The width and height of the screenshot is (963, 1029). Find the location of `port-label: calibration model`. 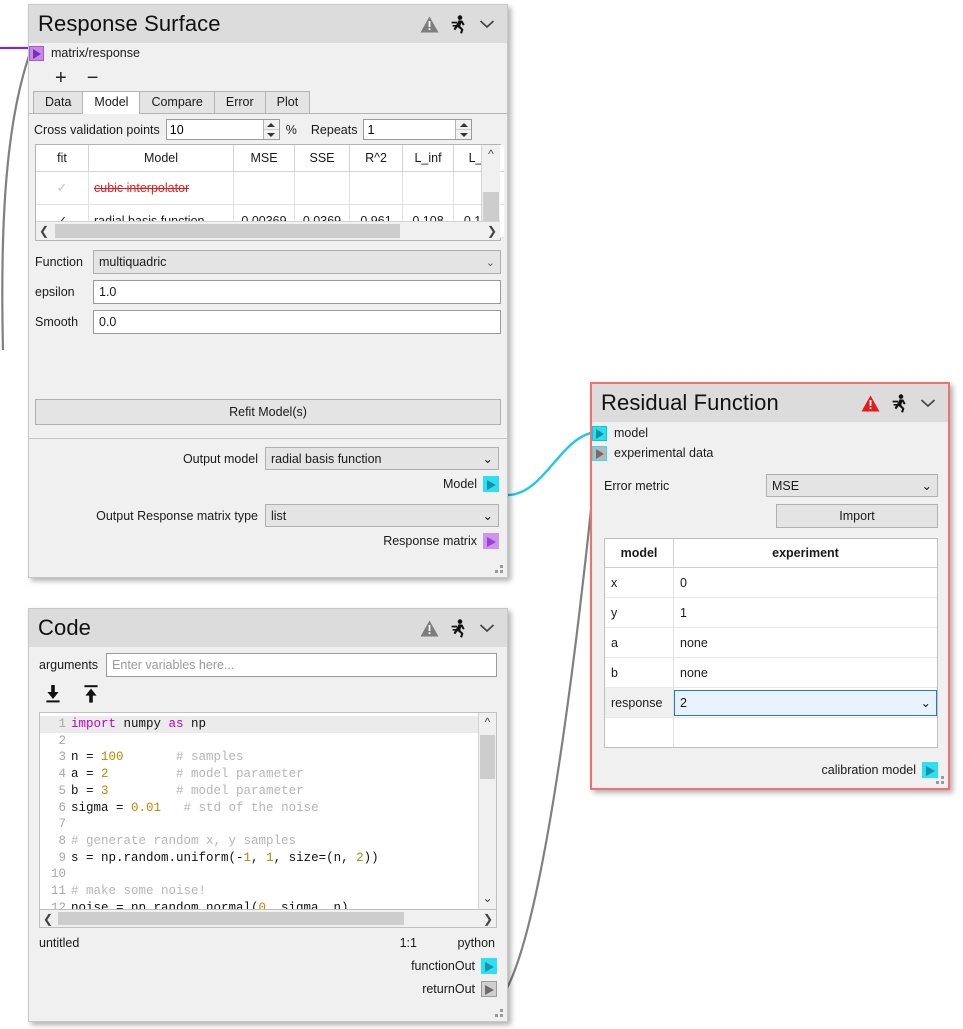

port-label: calibration model is located at coordinates (869, 770).